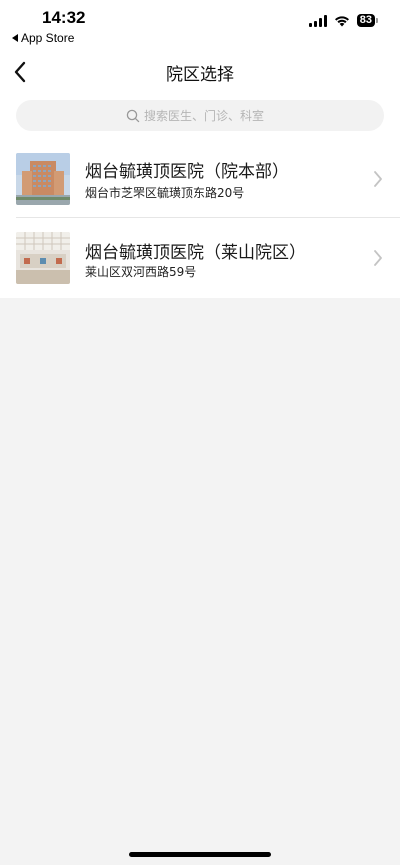 This screenshot has height=865, width=400. What do you see at coordinates (317, 20) in the screenshot?
I see `cellular-signal-icon` at bounding box center [317, 20].